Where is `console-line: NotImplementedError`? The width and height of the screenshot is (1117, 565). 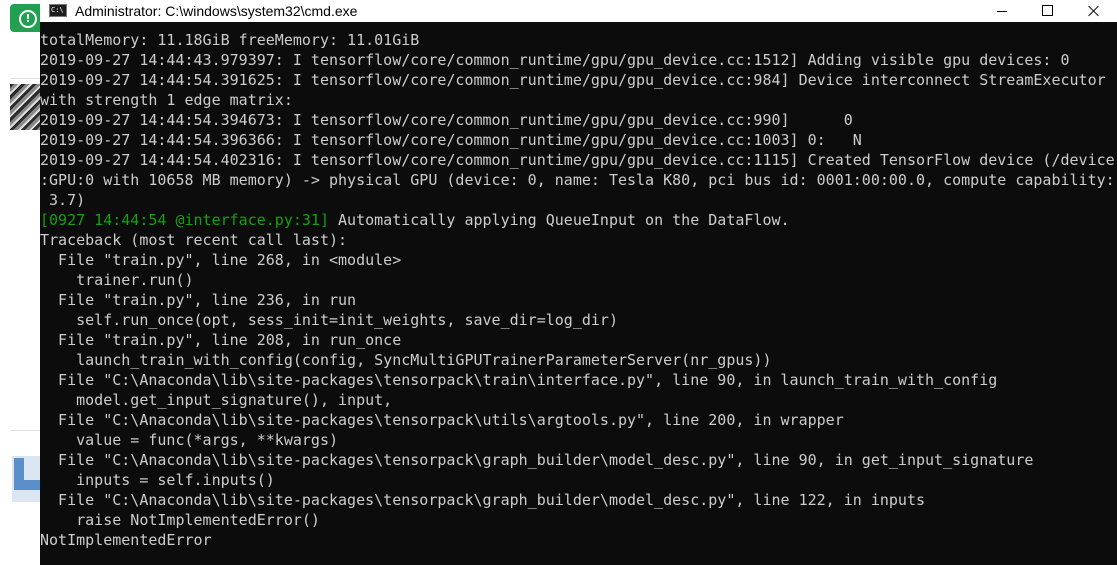
console-line: NotImplementedError is located at coordinates (126, 540).